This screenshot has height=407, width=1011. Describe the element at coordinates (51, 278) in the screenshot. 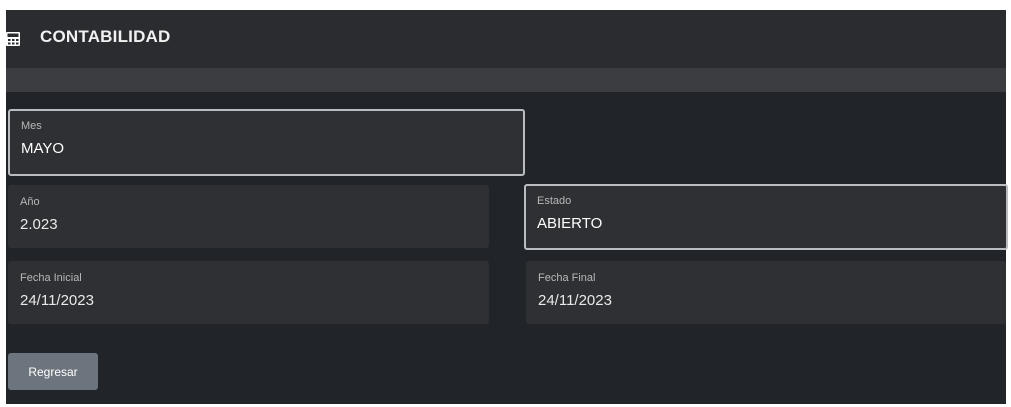

I see `fecha-inicial-label: Fecha Inicial` at that location.